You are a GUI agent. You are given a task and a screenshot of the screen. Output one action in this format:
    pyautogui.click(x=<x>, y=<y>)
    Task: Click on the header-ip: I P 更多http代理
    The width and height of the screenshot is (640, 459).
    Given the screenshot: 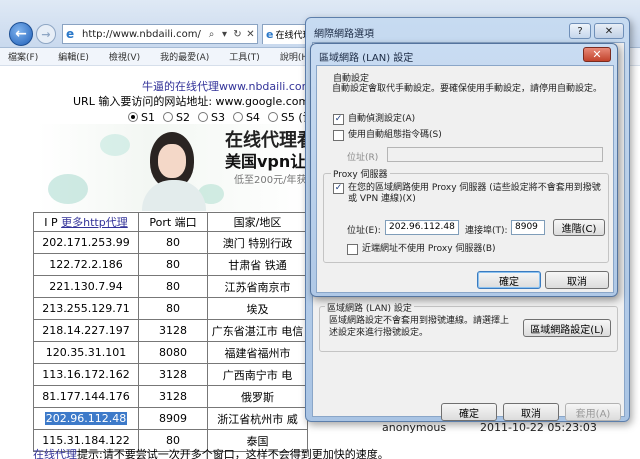 What is the action you would take?
    pyautogui.click(x=86, y=222)
    